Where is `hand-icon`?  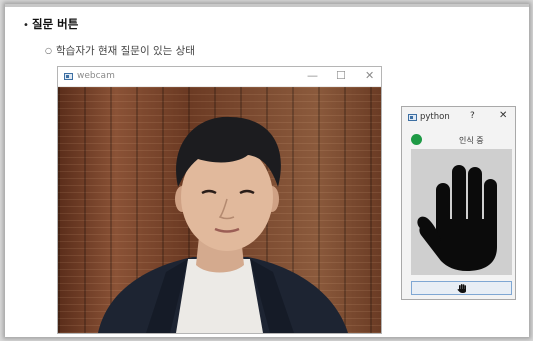 hand-icon is located at coordinates (461, 288).